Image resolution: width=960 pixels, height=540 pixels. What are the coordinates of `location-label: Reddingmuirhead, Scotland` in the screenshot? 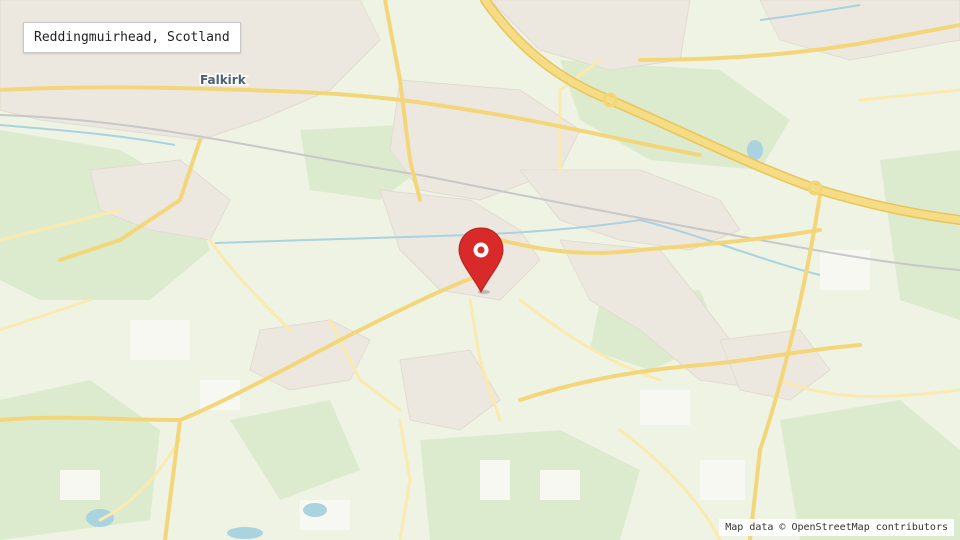 It's located at (132, 37).